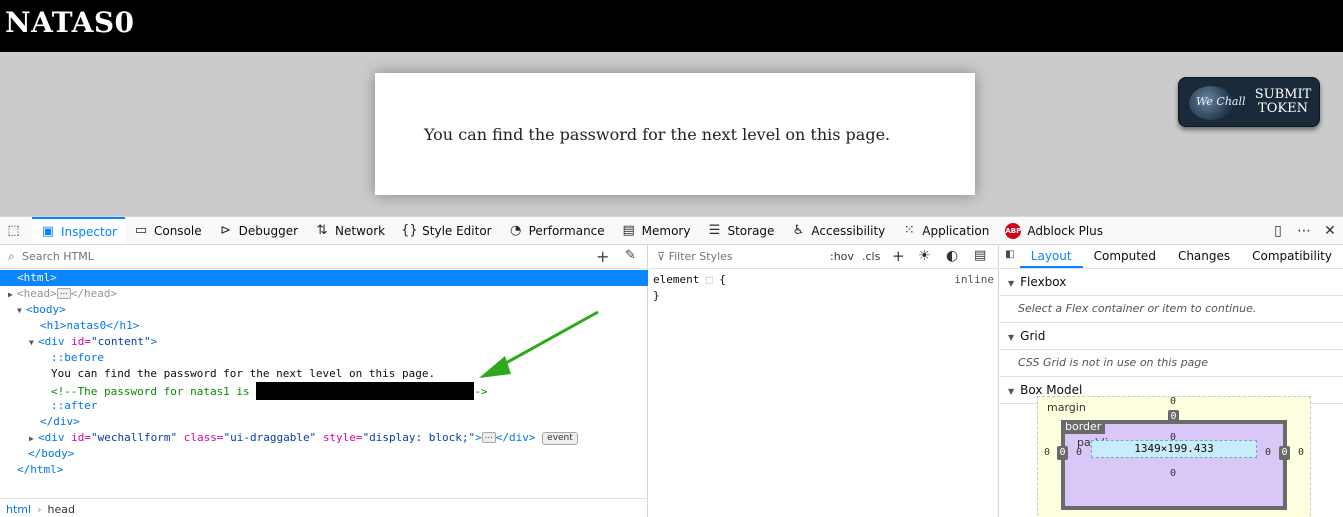 The width and height of the screenshot is (1343, 517). What do you see at coordinates (945, 230) in the screenshot?
I see `tab-application: ⁙ Application` at bounding box center [945, 230].